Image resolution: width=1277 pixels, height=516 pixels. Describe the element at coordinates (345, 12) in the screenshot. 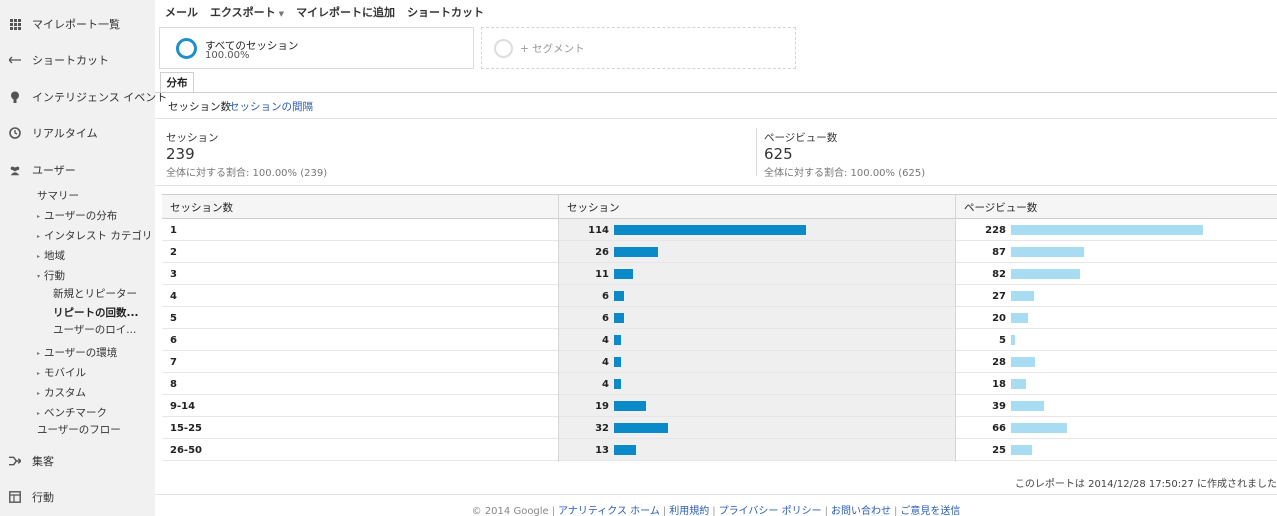

I see `add-to-dashboard-button: マイレポートに追加` at that location.